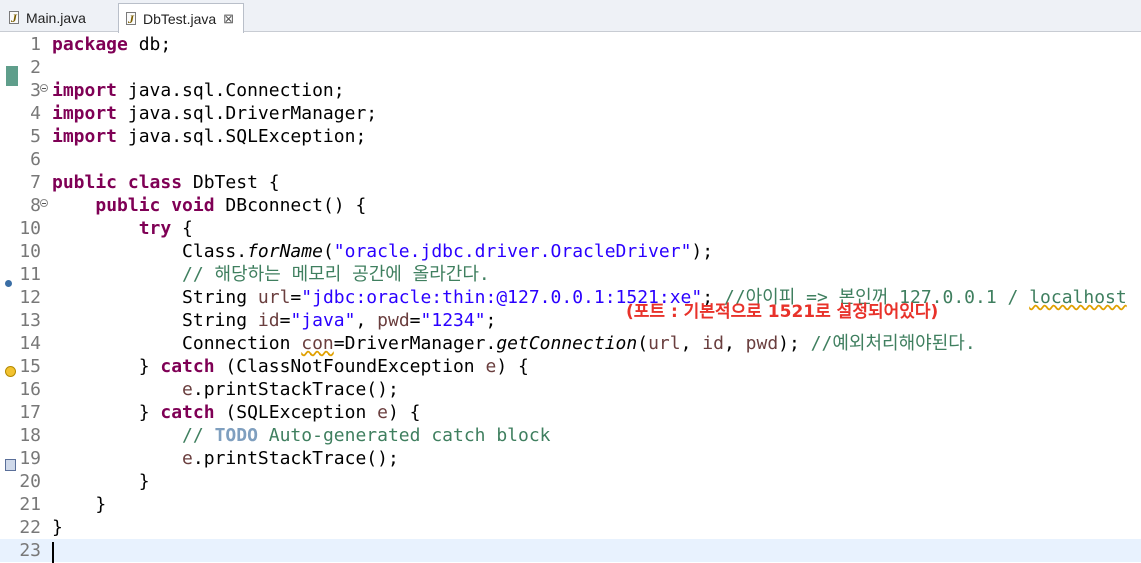 The height and width of the screenshot is (563, 1141). What do you see at coordinates (215, 113) in the screenshot?
I see `code-text: import java.sql.DriverManager;` at bounding box center [215, 113].